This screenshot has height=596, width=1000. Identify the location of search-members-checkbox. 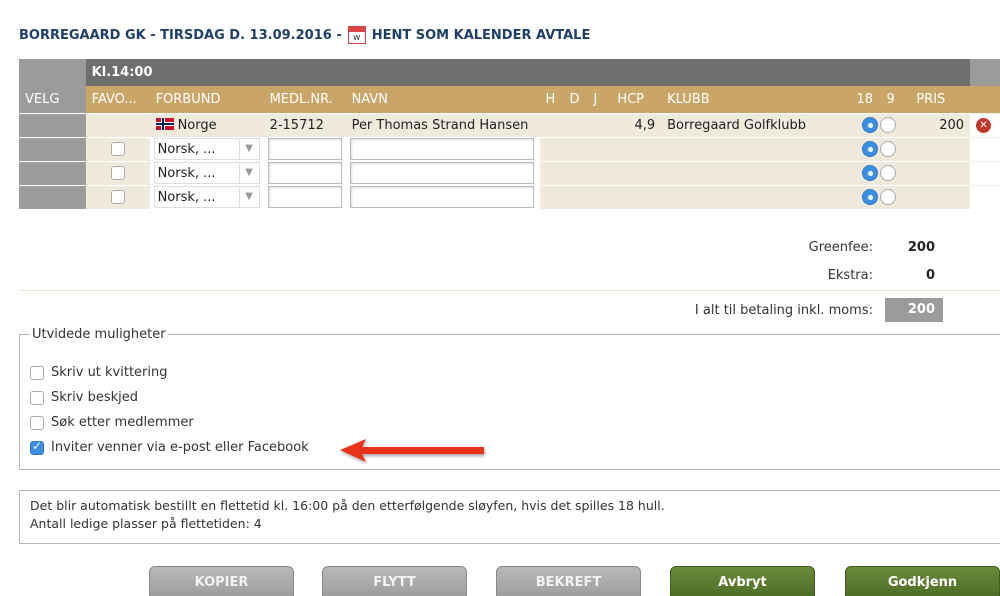
(37, 422).